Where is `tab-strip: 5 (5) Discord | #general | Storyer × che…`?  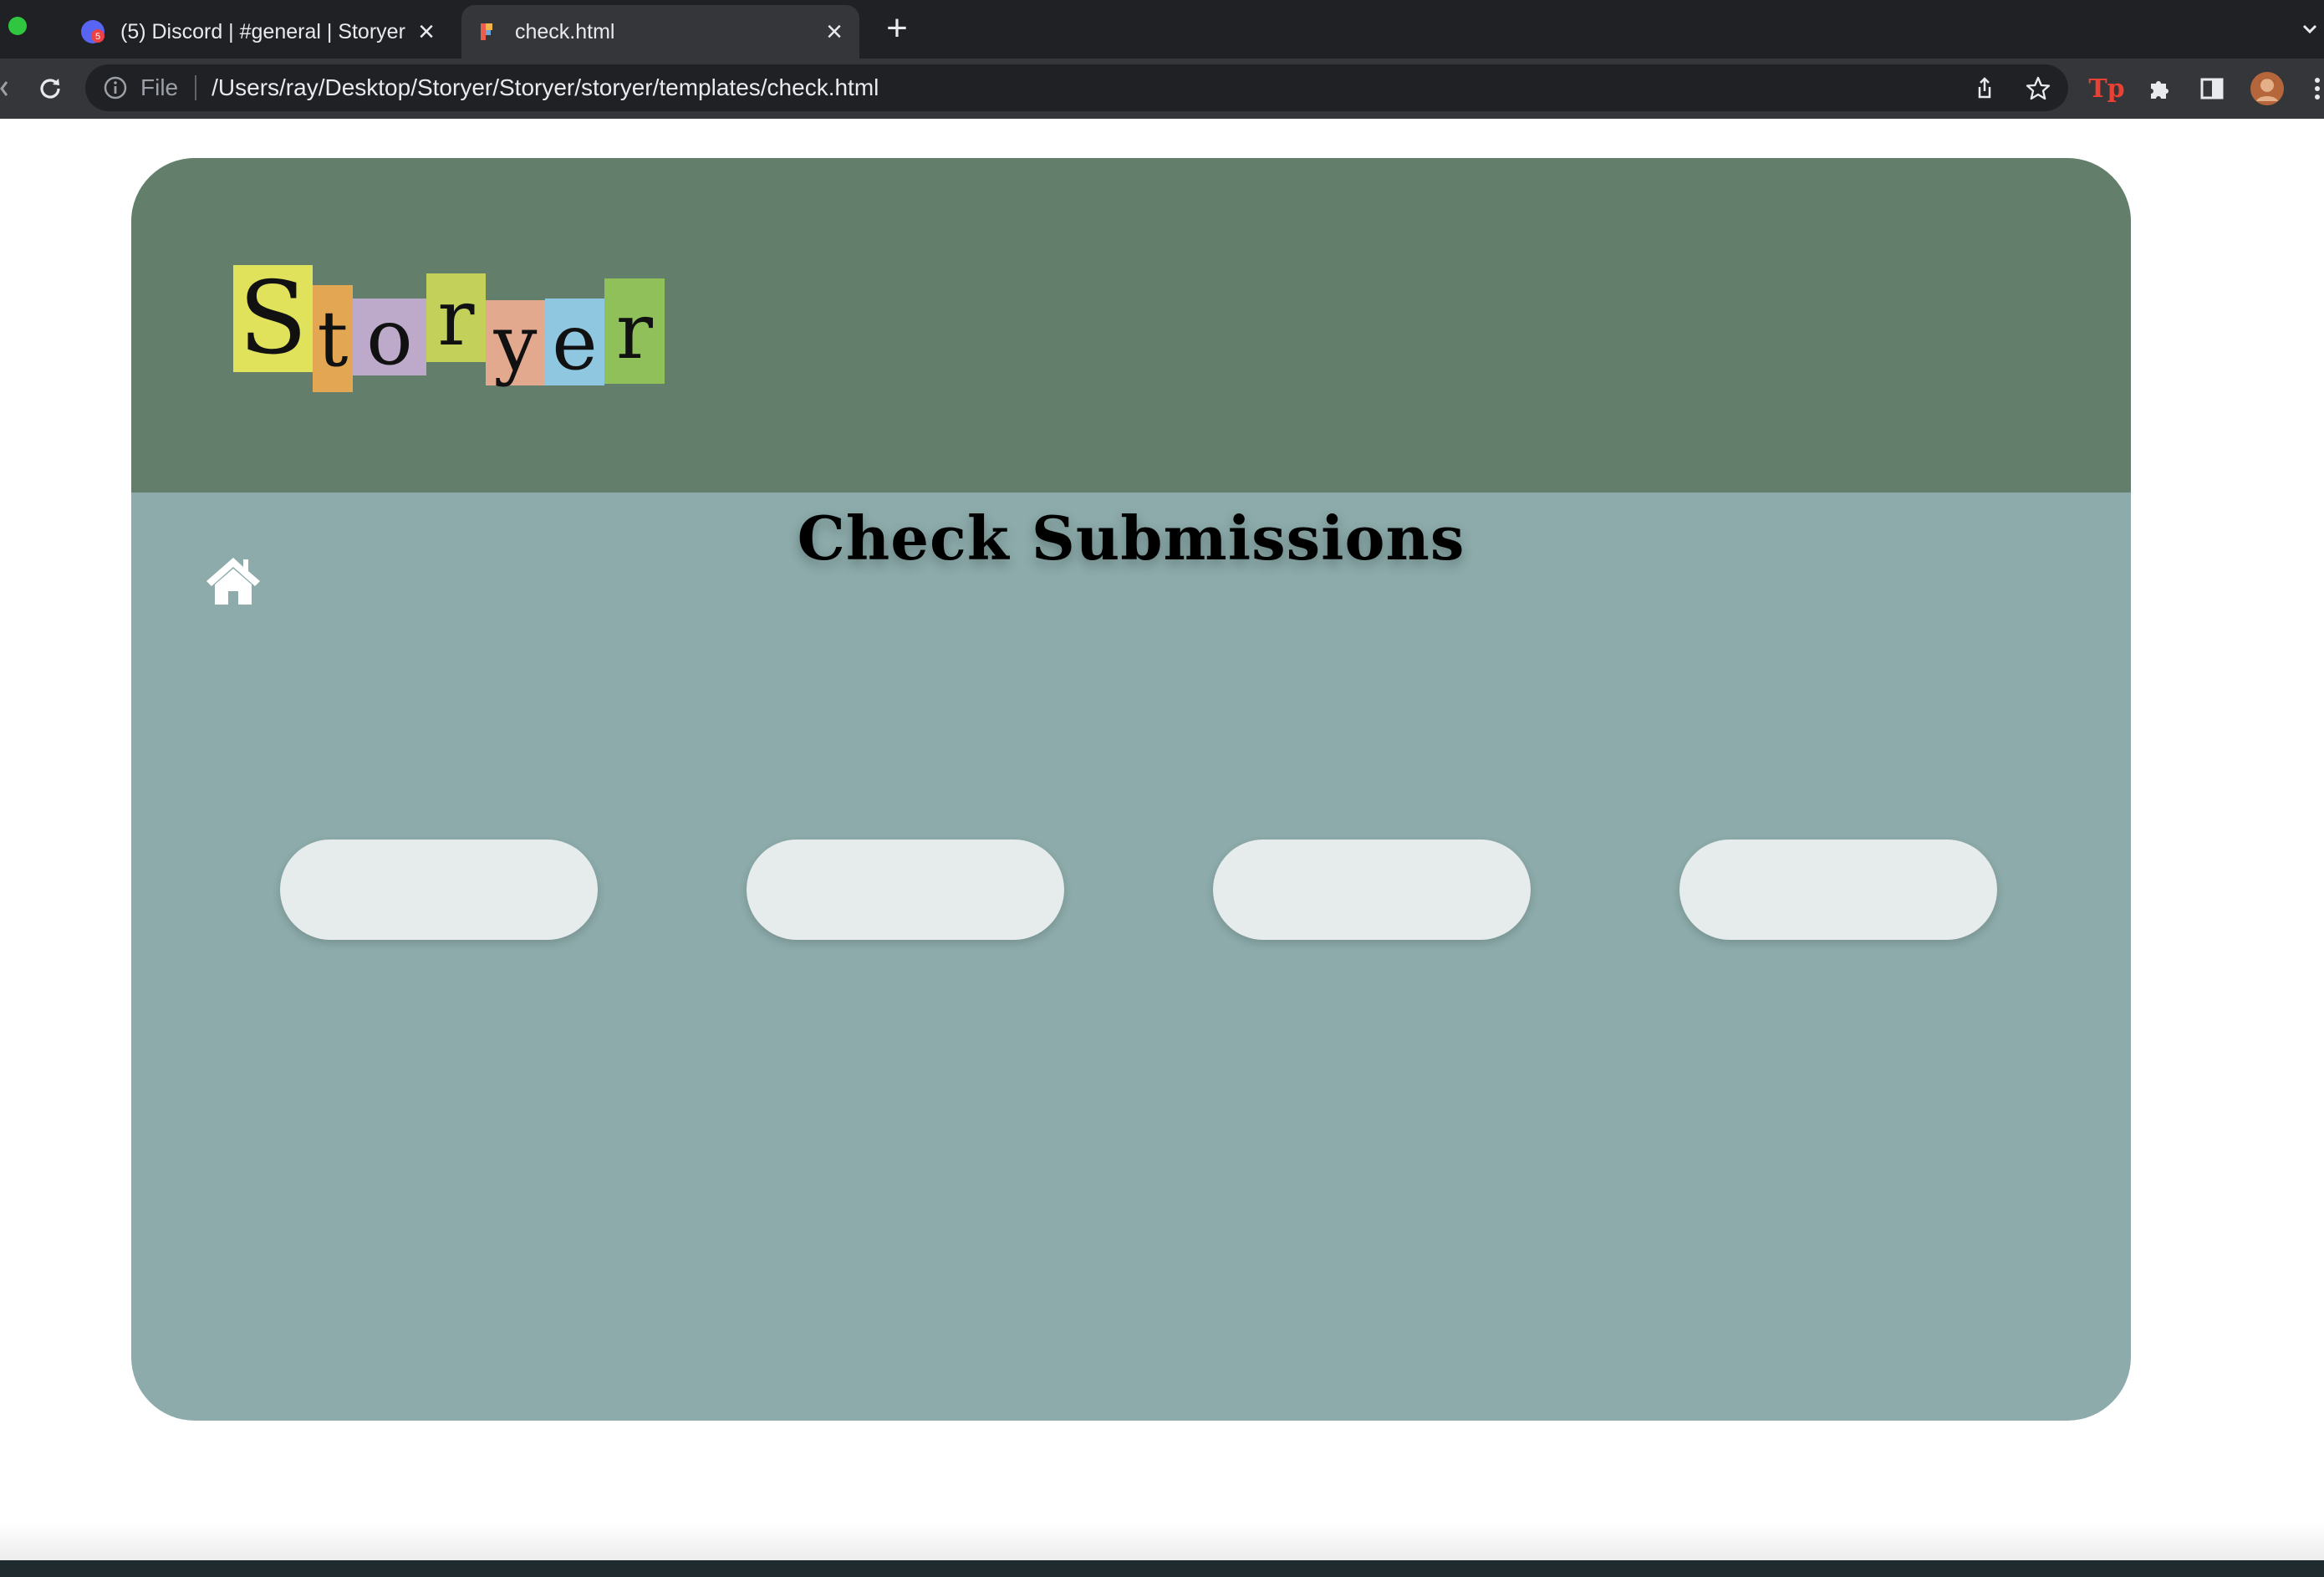 tab-strip: 5 (5) Discord | #general | Storyer × che… is located at coordinates (1162, 30).